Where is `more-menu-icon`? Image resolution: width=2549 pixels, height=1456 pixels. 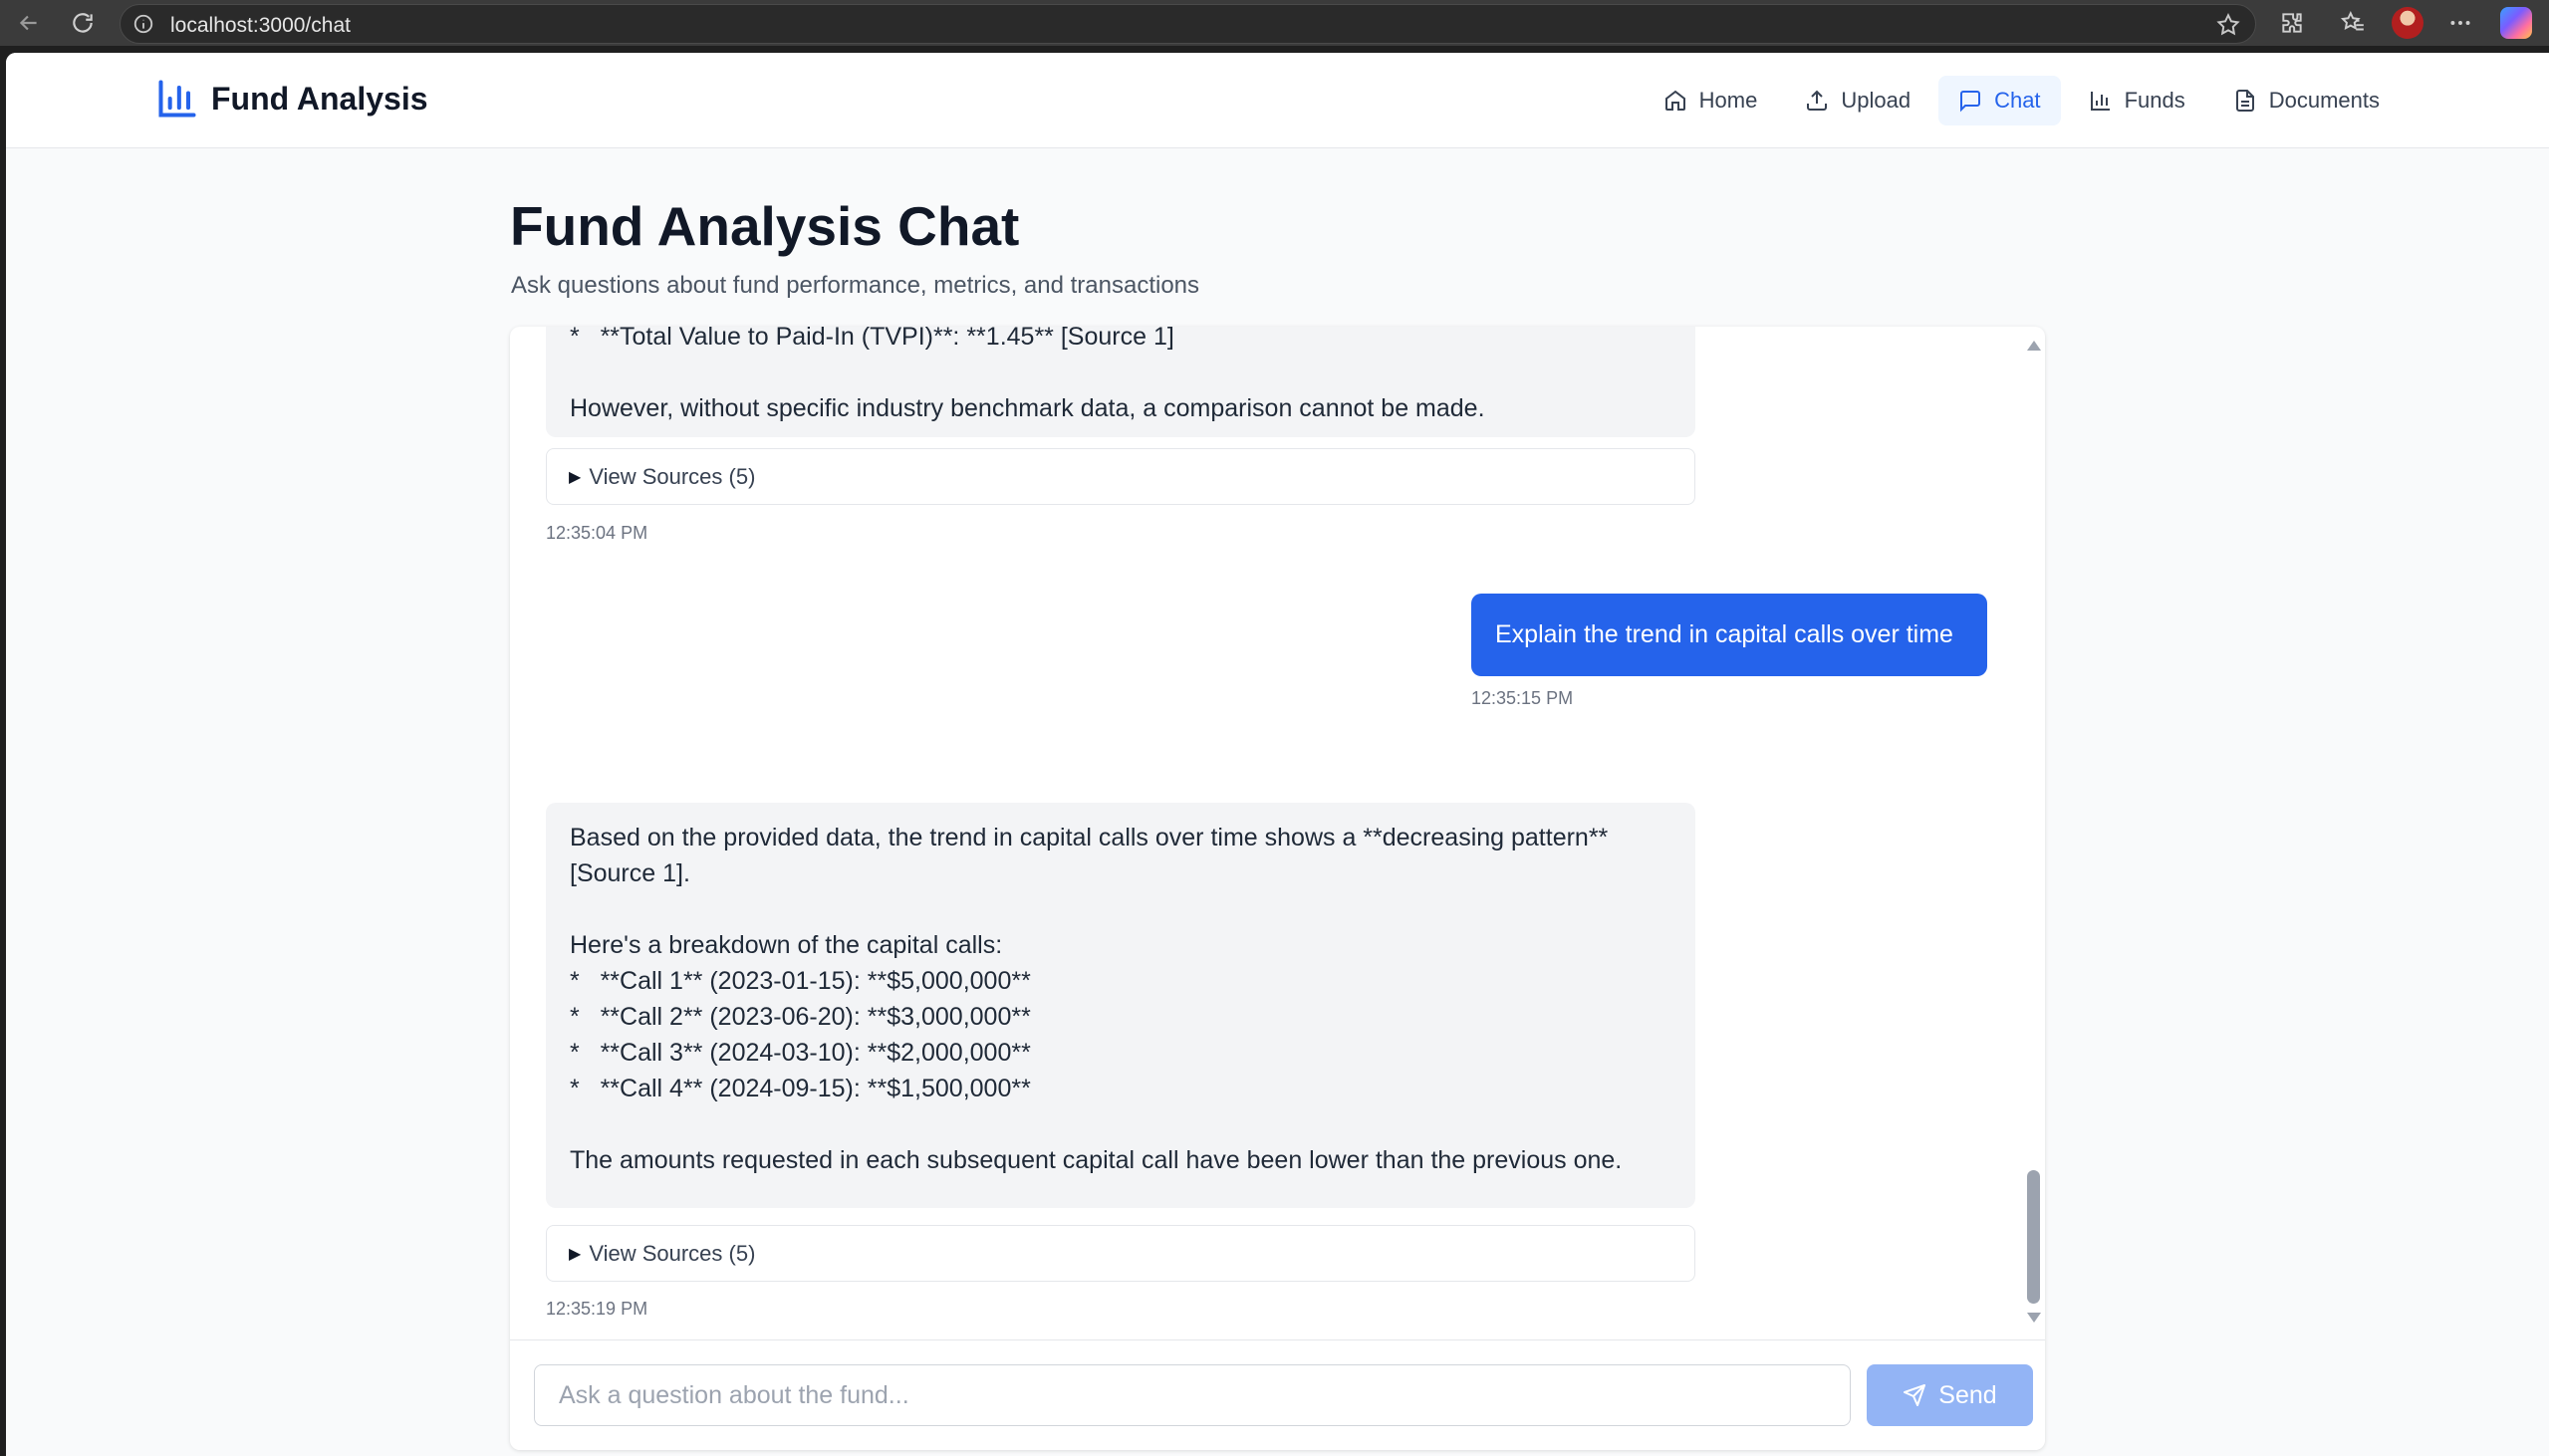
more-menu-icon is located at coordinates (2460, 23).